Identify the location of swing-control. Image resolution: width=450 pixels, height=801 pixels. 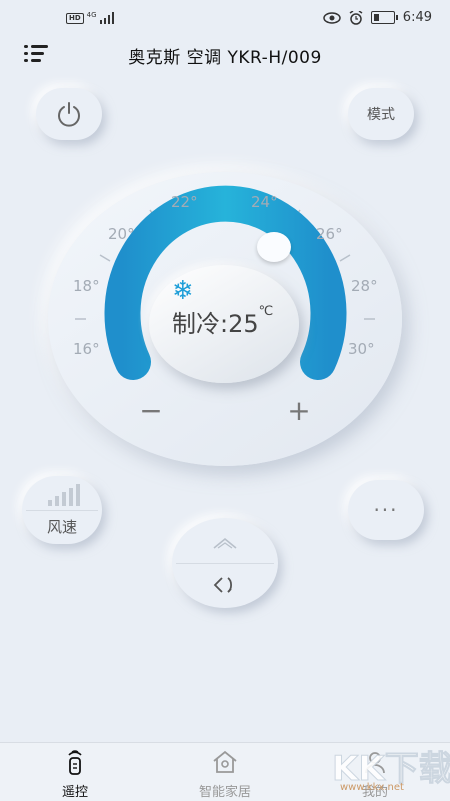
(225, 563).